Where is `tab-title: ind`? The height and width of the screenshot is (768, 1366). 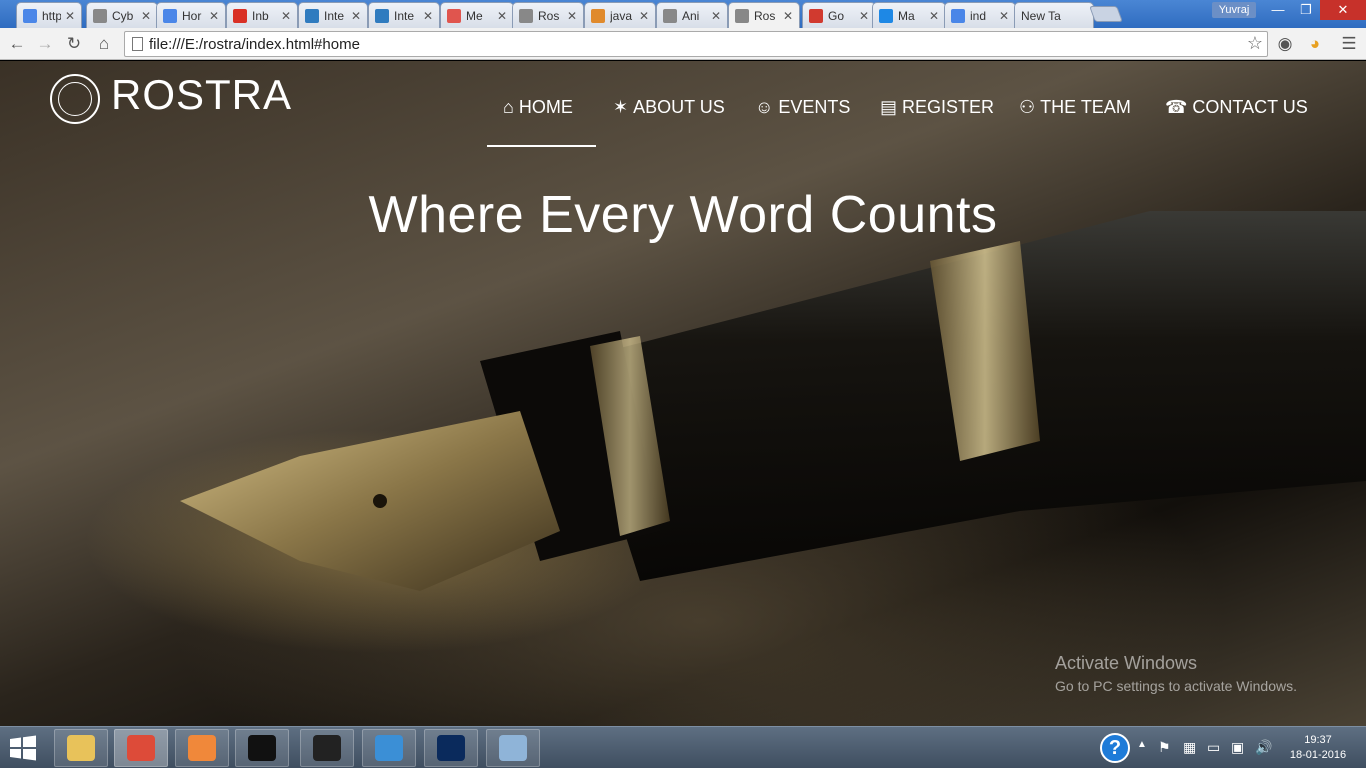 tab-title: ind is located at coordinates (978, 15).